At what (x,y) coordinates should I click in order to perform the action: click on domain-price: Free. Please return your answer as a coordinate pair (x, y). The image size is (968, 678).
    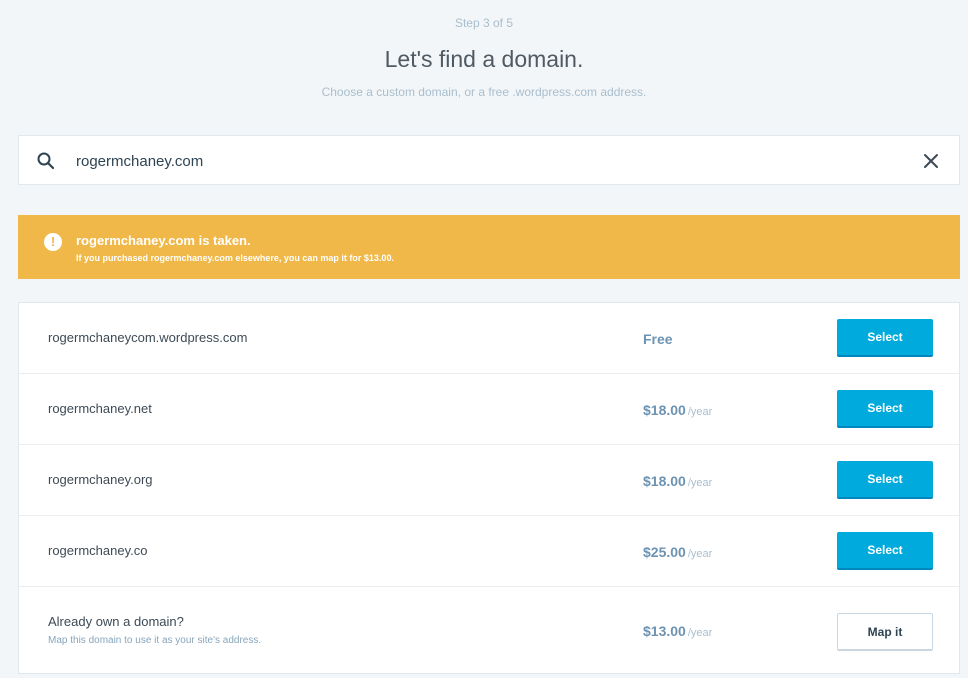
    Looking at the image, I should click on (659, 339).